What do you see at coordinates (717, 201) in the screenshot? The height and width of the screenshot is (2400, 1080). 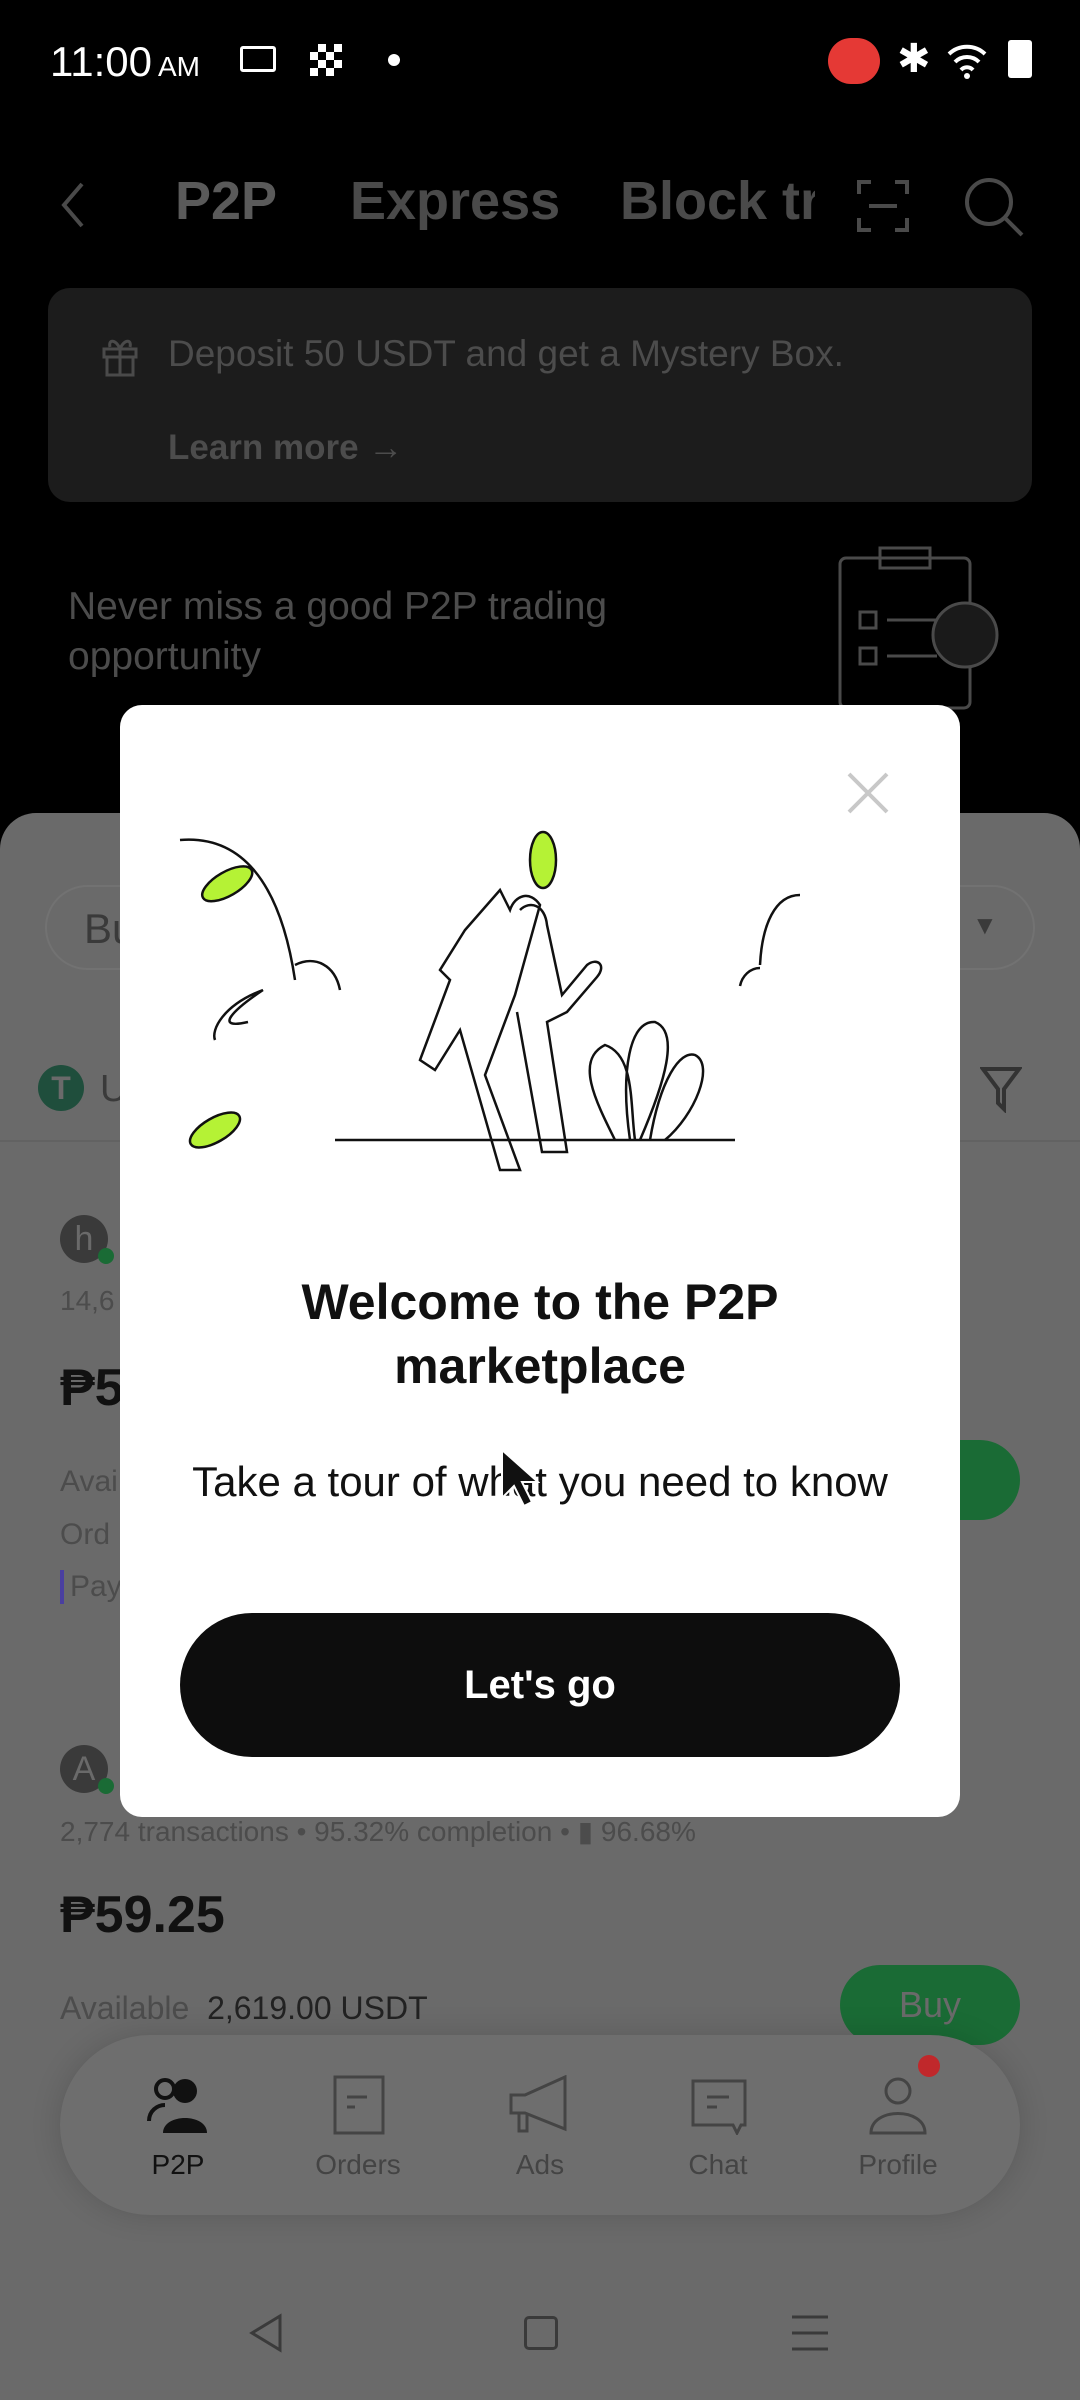 I see `tab-block-trading: Block tr` at bounding box center [717, 201].